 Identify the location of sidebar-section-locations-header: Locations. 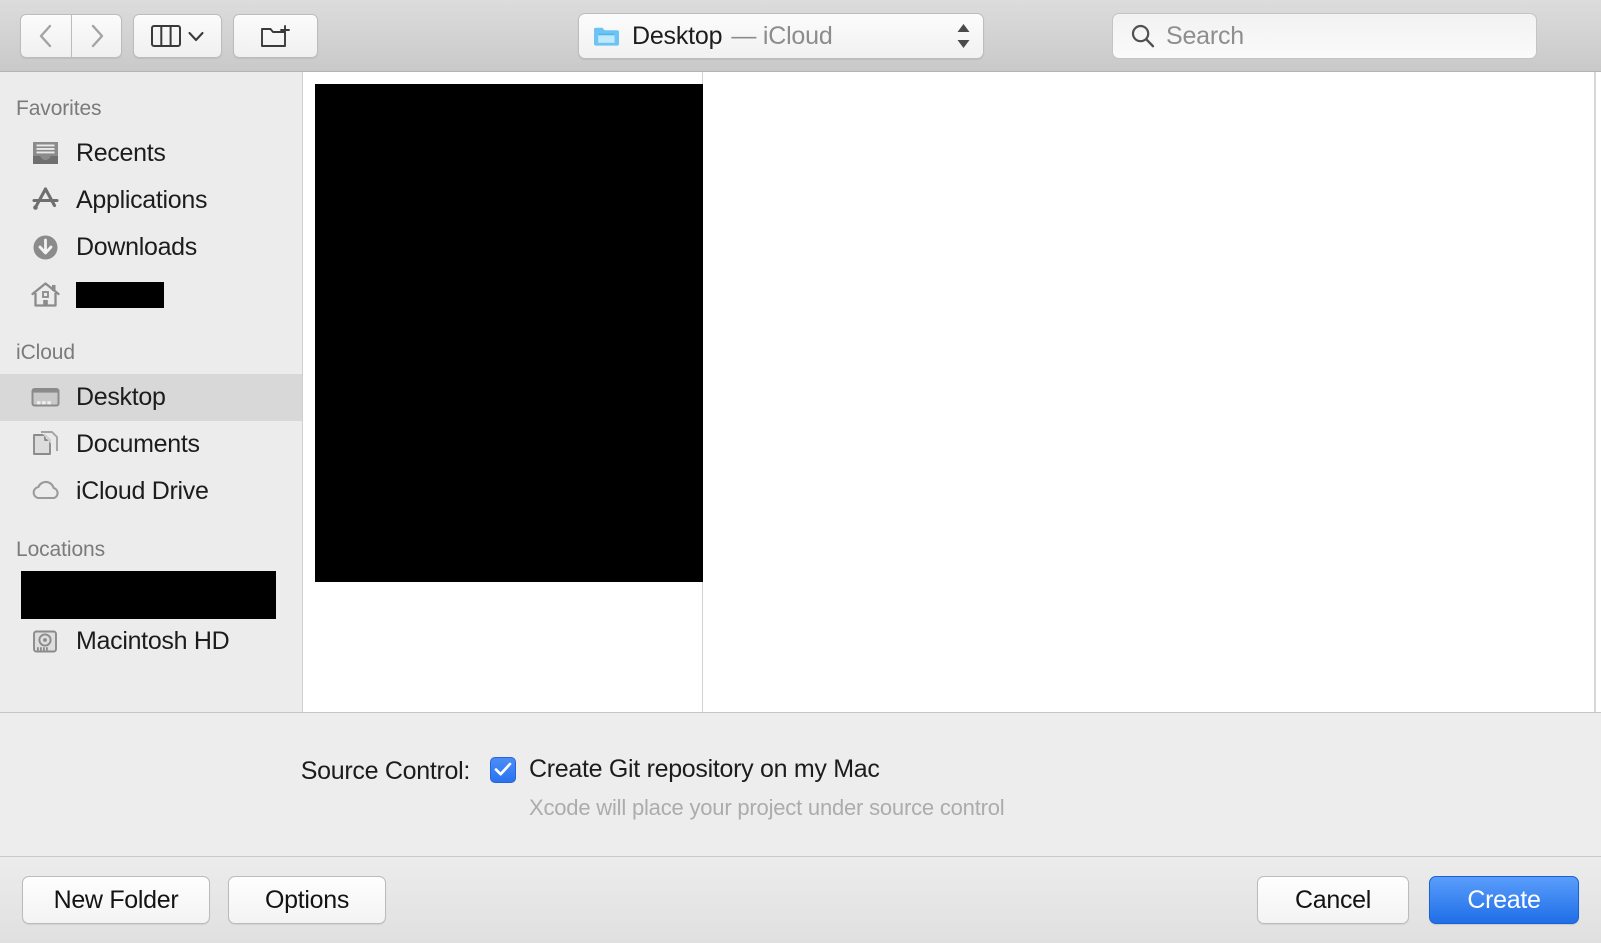
(60, 549).